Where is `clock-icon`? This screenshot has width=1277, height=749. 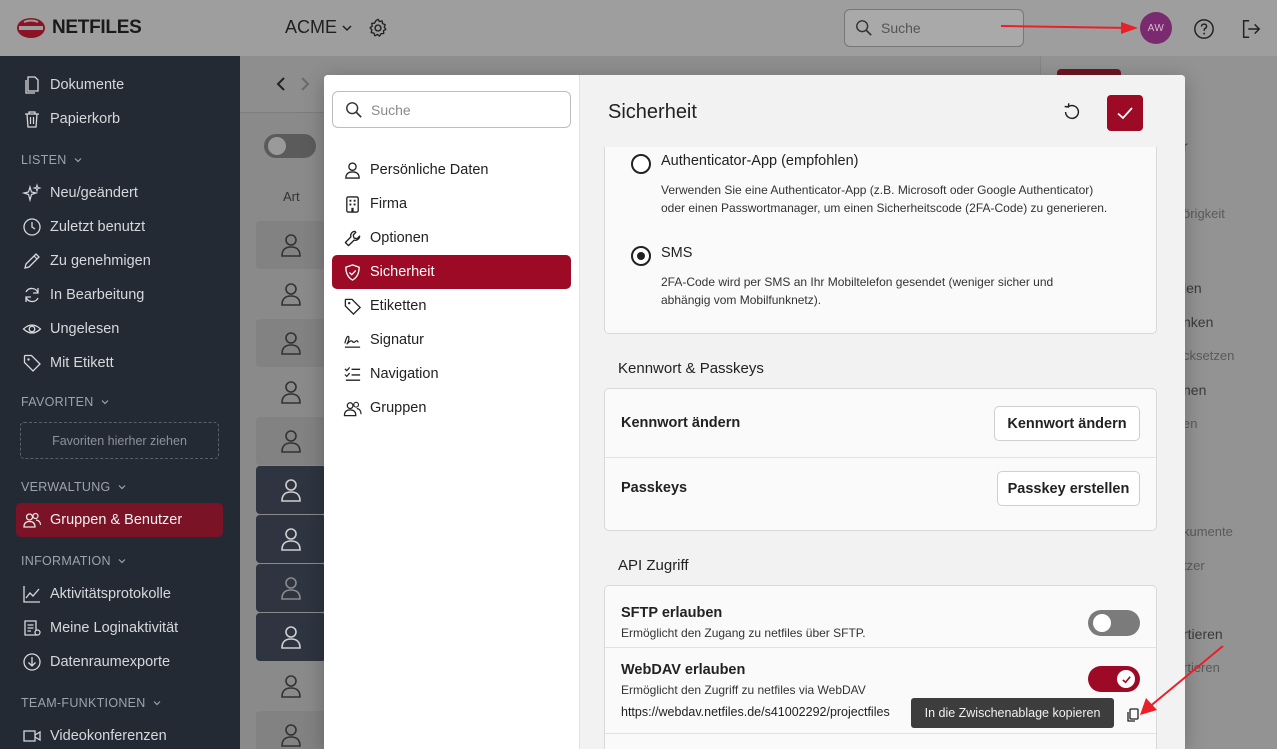 clock-icon is located at coordinates (32, 227).